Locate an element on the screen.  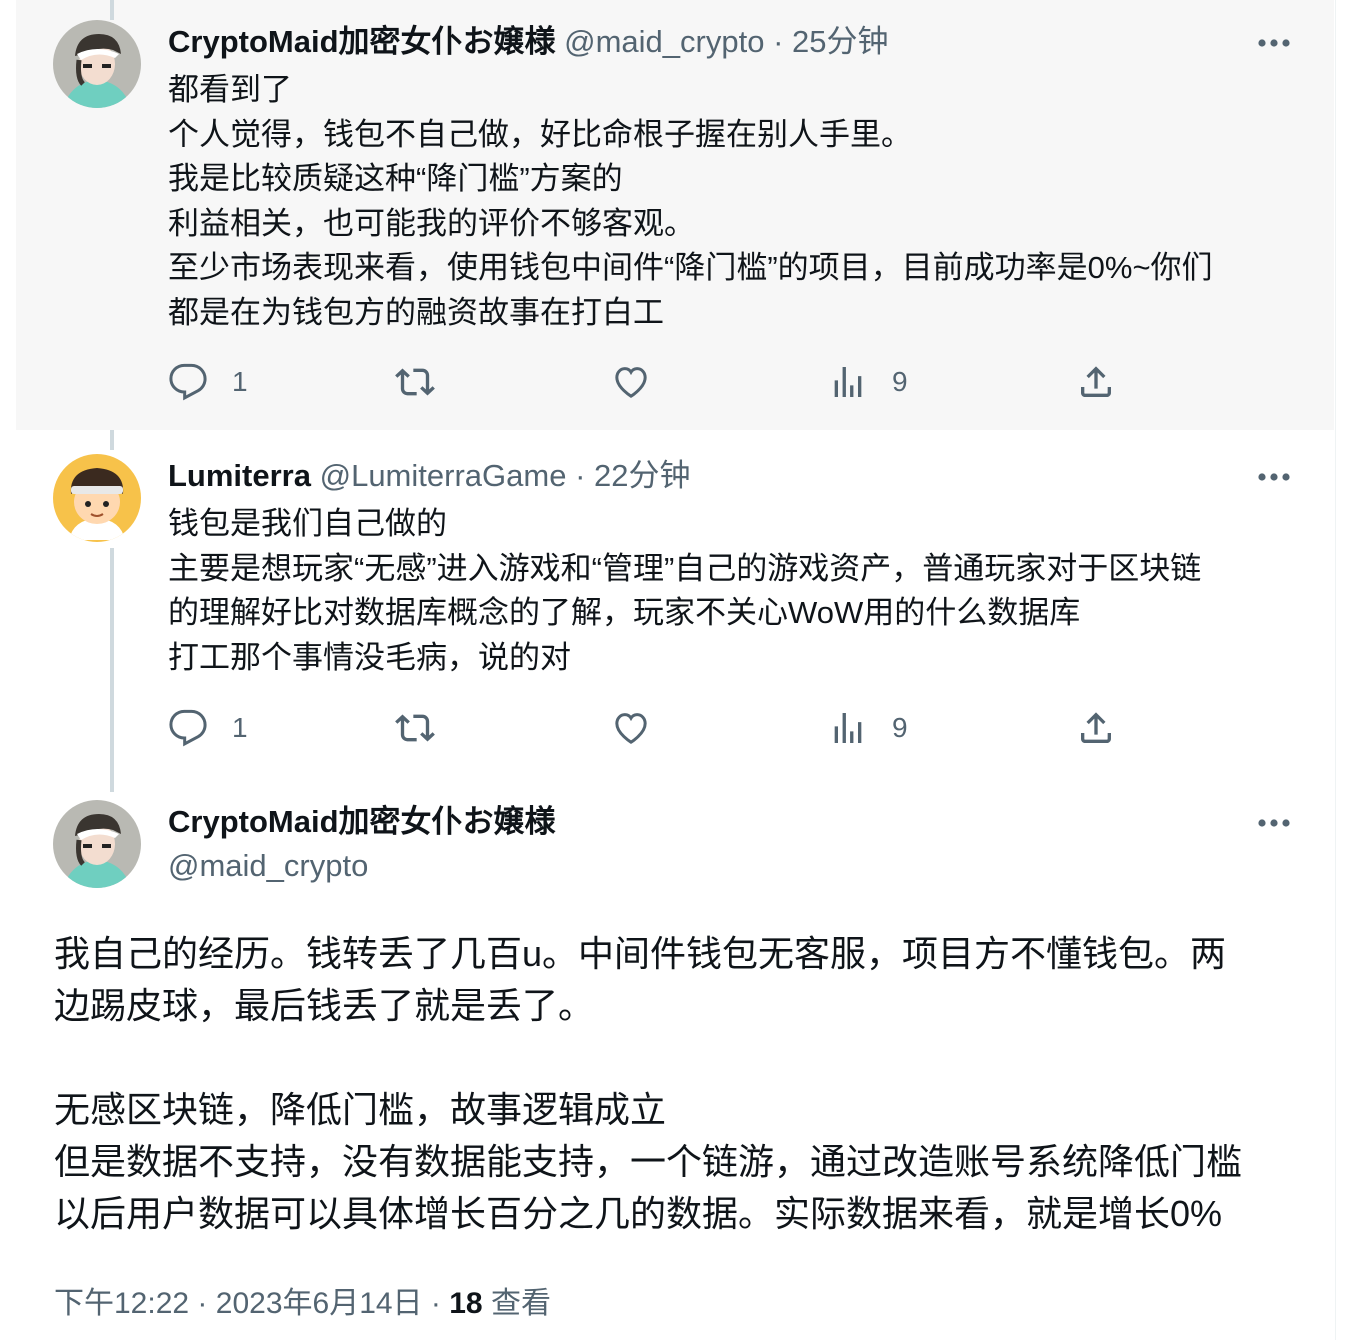
text-line: 主要是想玩家“无感”进入游戏和“管理”自己的游戏资产，普通玩家对于区块链 is located at coordinates (685, 568).